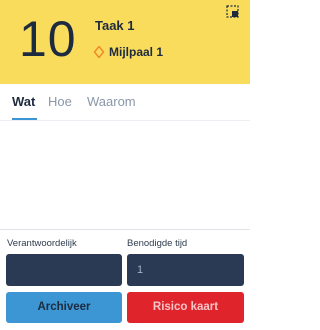 The height and width of the screenshot is (330, 320). I want to click on tab-bar: Wat Hoe Waarom, so click(125, 102).